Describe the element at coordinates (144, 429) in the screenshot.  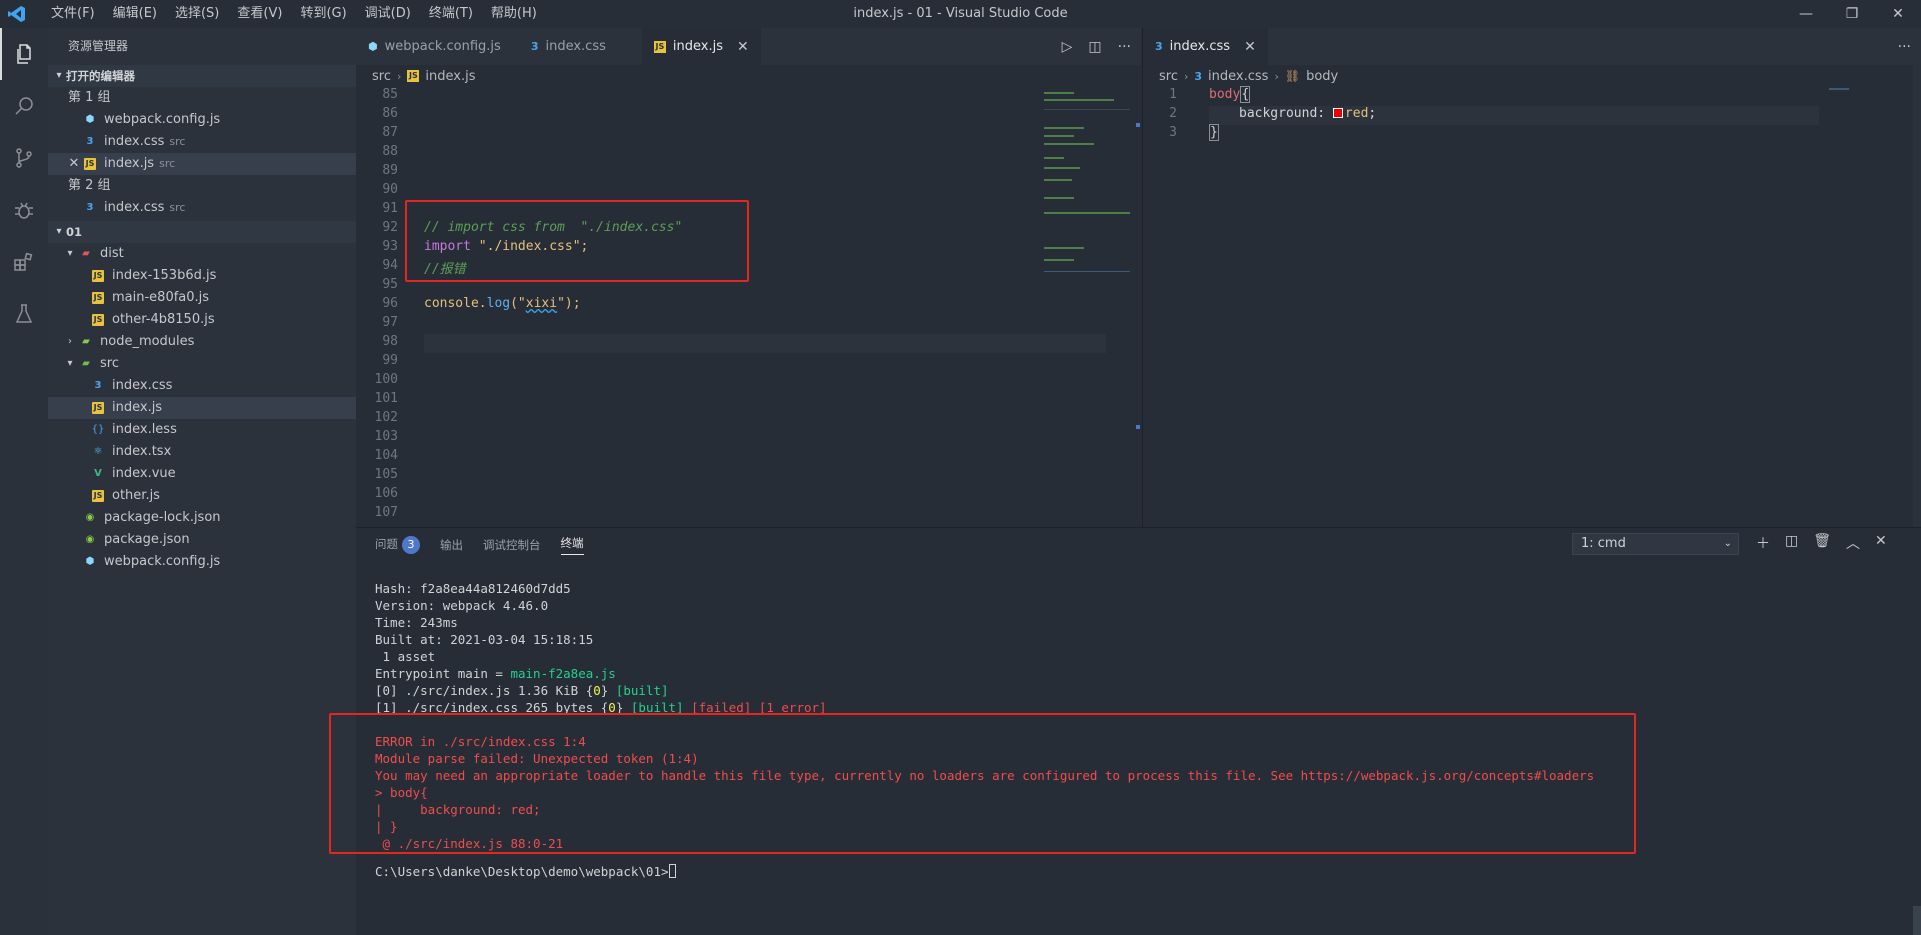
I see `file-name: index.less` at that location.